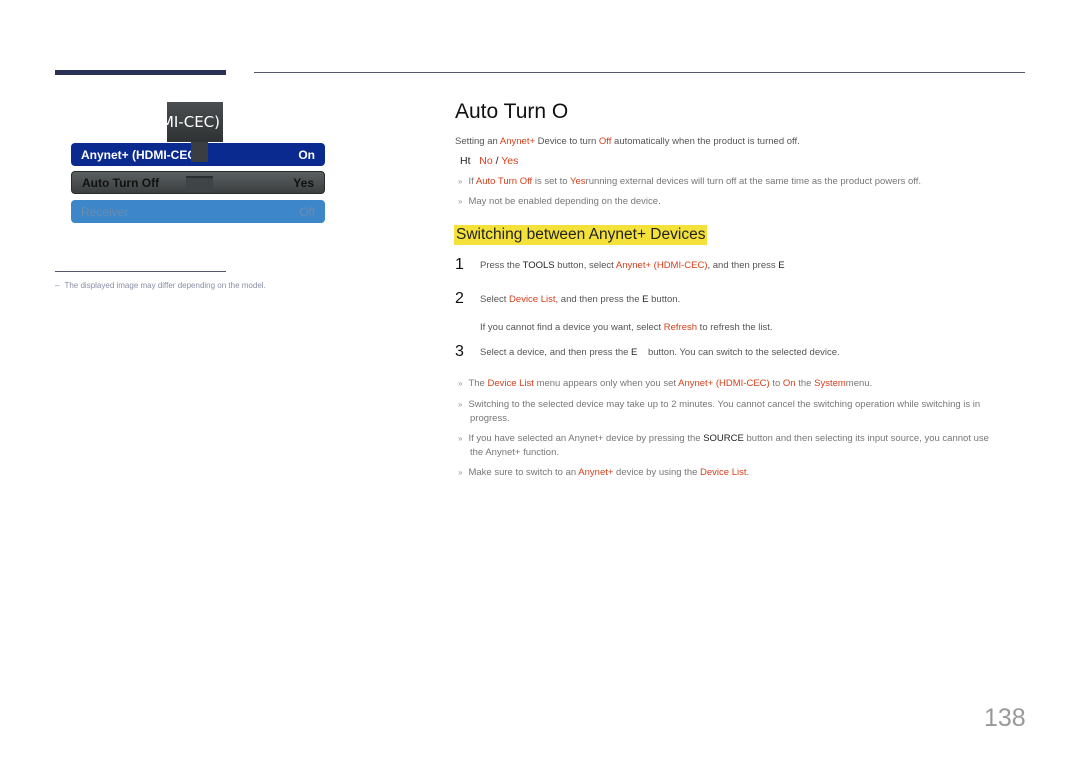  What do you see at coordinates (459, 298) in the screenshot?
I see `step-number: 2` at bounding box center [459, 298].